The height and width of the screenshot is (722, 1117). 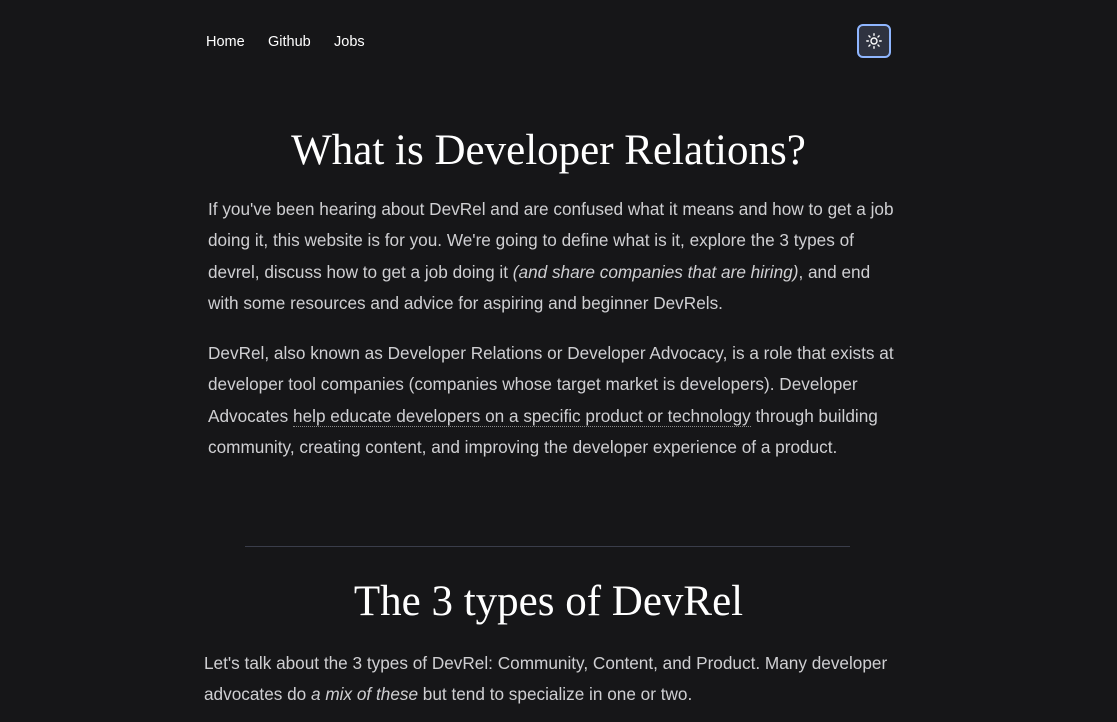 What do you see at coordinates (548, 601) in the screenshot?
I see `types-section-title: The 3 types of DevRel` at bounding box center [548, 601].